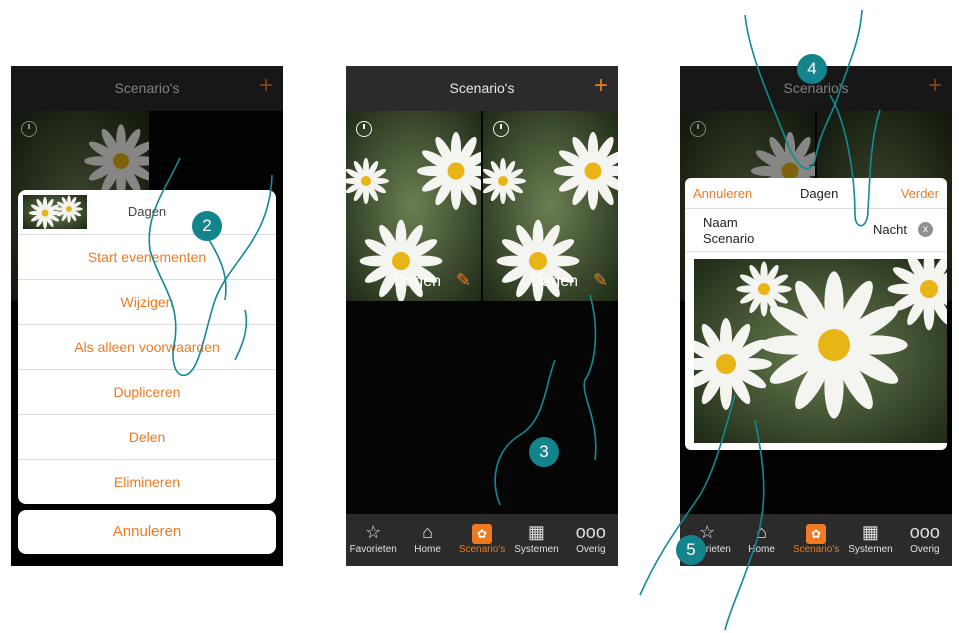  What do you see at coordinates (544, 452) in the screenshot?
I see `step-badge: 3` at bounding box center [544, 452].